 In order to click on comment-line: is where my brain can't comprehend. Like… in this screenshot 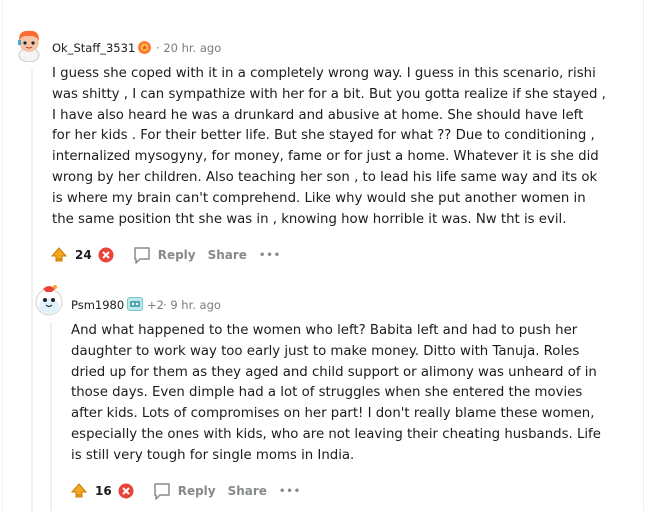, I will do `click(319, 198)`.